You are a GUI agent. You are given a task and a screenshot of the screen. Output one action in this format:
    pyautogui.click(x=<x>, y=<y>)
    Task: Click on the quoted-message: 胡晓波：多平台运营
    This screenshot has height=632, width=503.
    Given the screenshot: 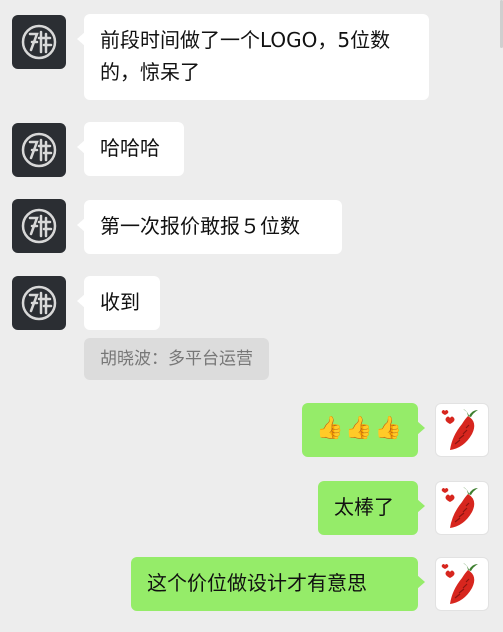 What is the action you would take?
    pyautogui.click(x=176, y=359)
    